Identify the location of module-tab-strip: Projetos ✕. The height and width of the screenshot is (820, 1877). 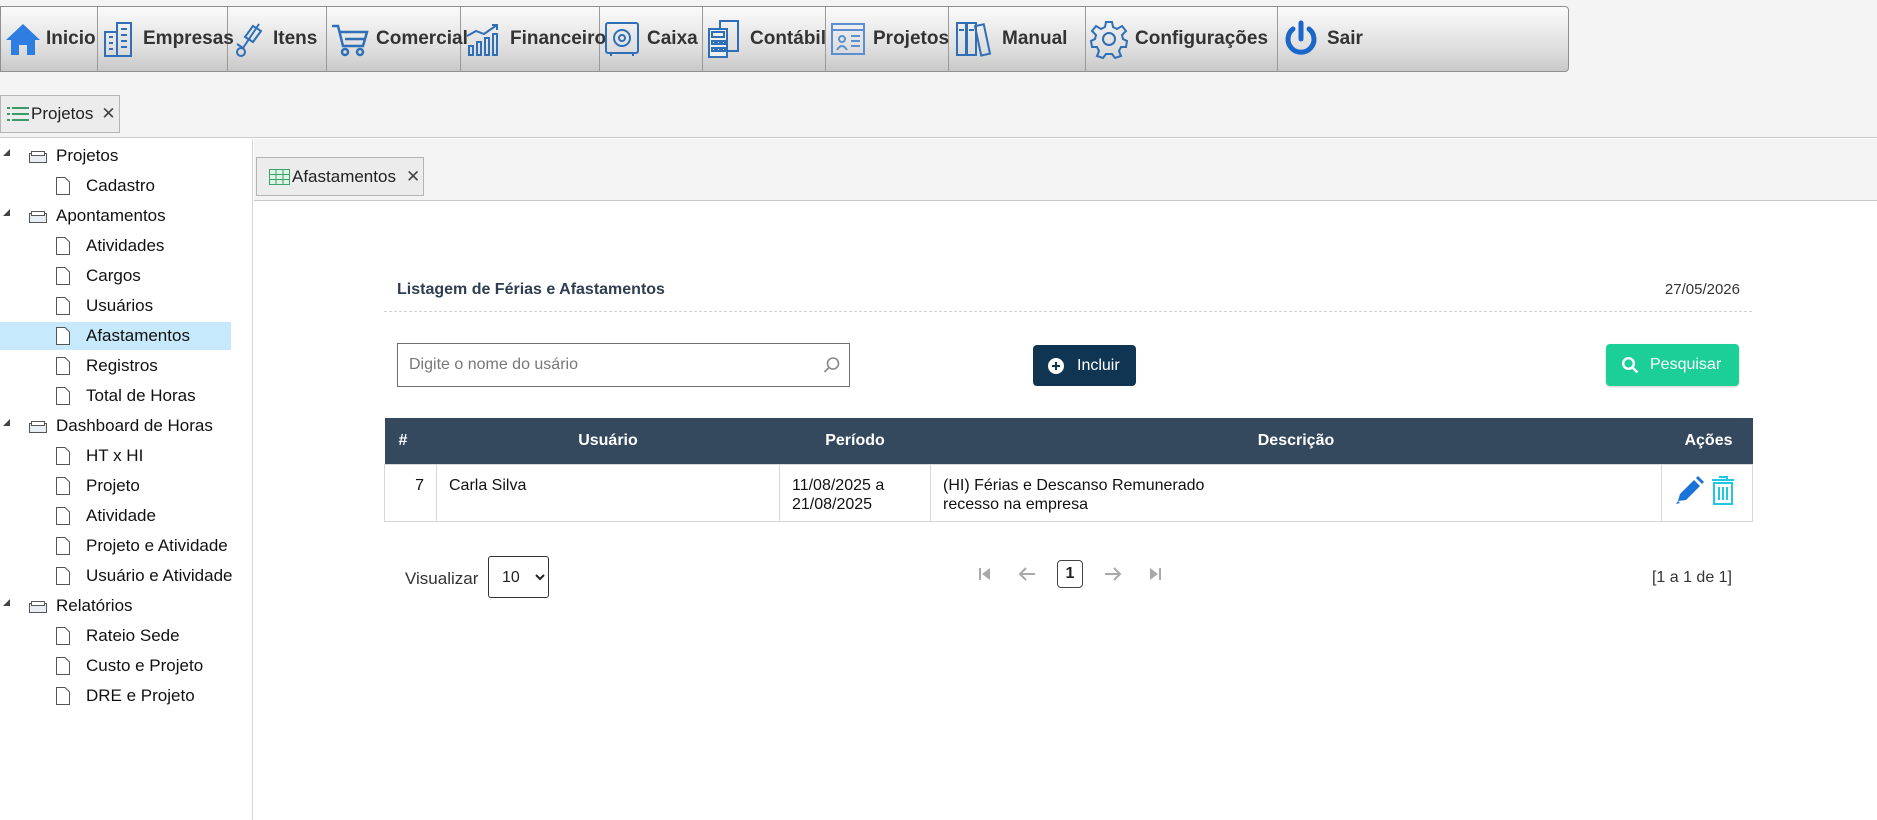
(938, 108).